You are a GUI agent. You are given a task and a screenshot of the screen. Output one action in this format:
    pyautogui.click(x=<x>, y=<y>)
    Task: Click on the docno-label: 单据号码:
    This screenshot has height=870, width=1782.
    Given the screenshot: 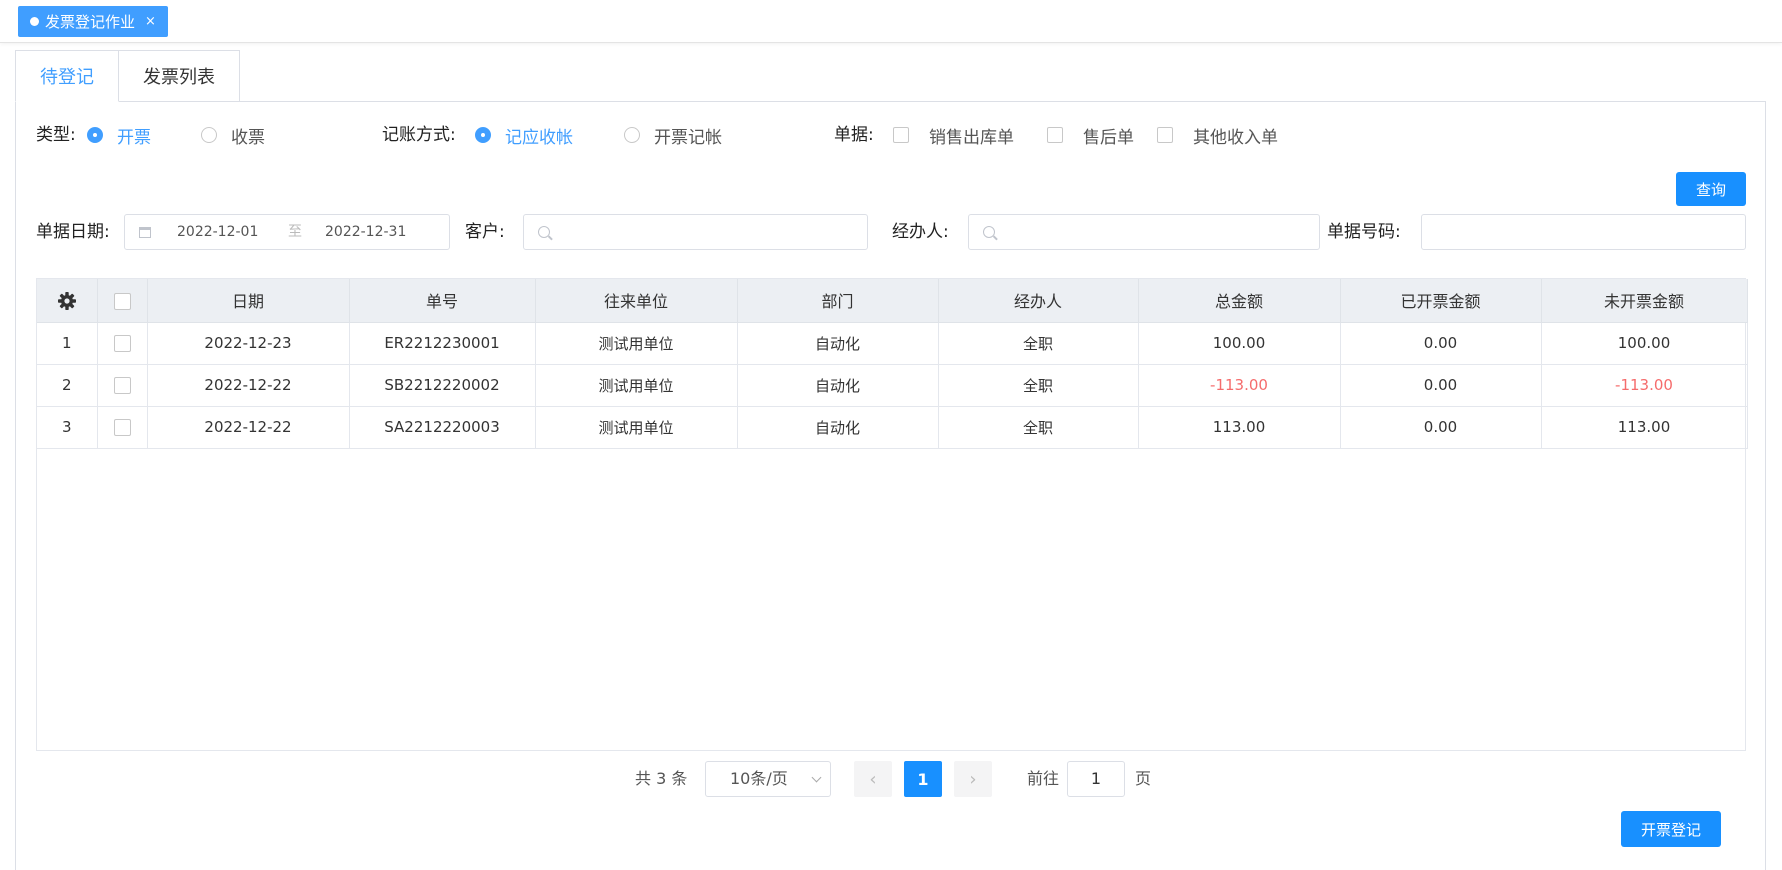 What is the action you would take?
    pyautogui.click(x=1364, y=232)
    